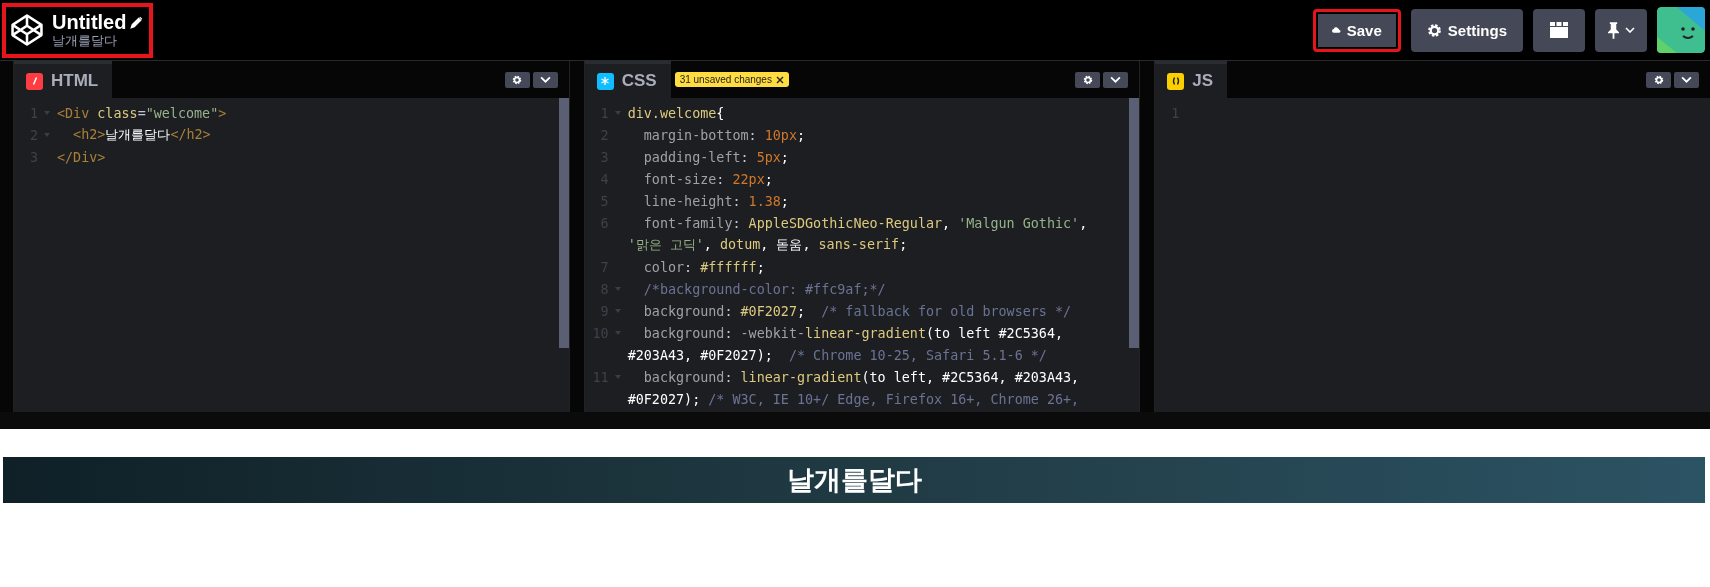  Describe the element at coordinates (707, 179) in the screenshot. I see `code-line: font-size: 22px;` at that location.